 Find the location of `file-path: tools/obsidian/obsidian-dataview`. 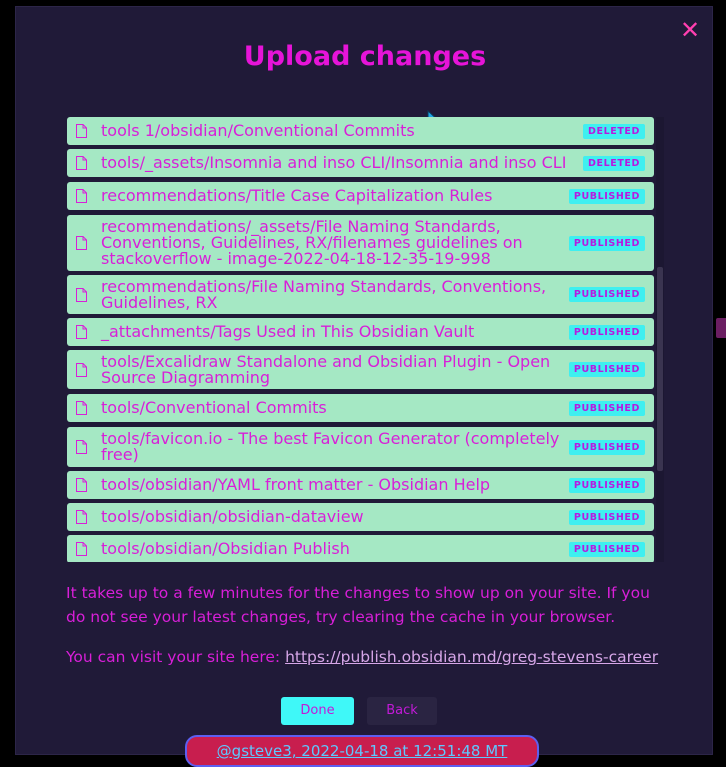

file-path: tools/obsidian/obsidian-dataview is located at coordinates (232, 516).